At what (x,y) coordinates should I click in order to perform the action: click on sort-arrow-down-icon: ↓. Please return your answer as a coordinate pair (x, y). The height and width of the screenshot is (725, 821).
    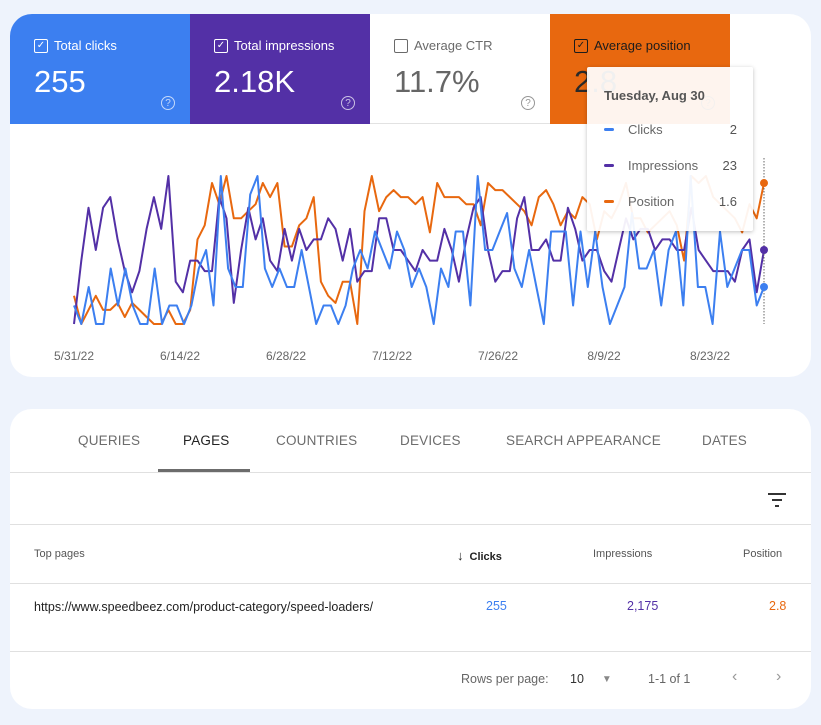
    Looking at the image, I should click on (460, 555).